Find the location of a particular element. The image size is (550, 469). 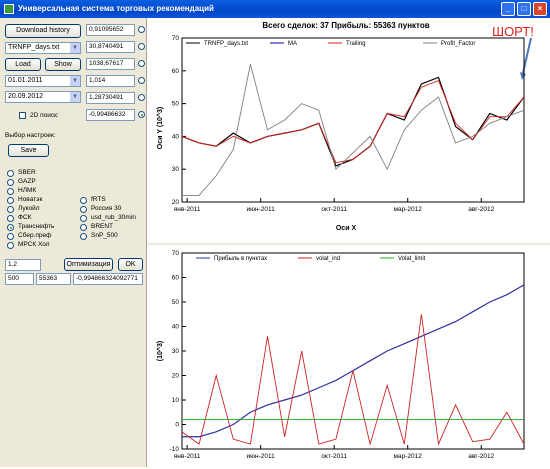

short-annotation: ШОРТ! is located at coordinates (513, 31).